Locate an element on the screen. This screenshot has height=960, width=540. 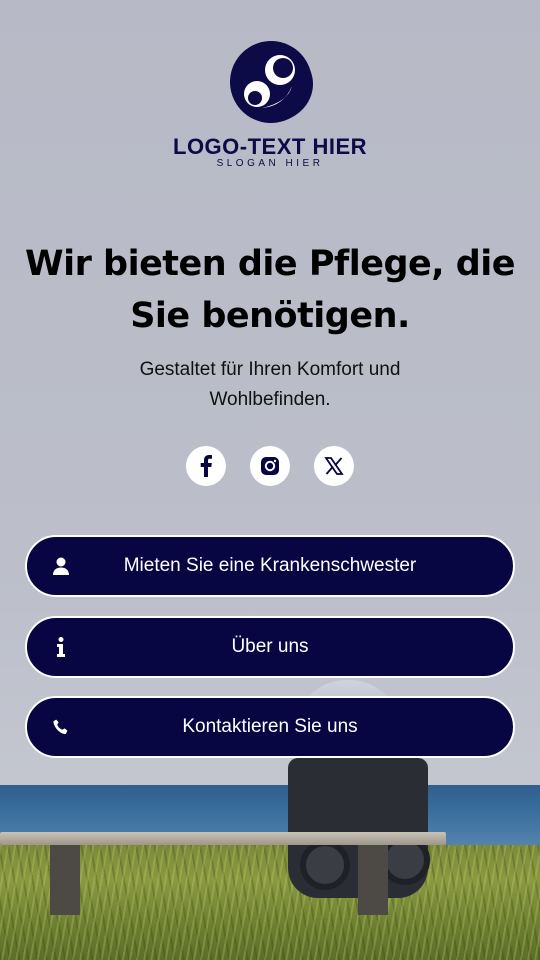
x-icon is located at coordinates (334, 466).